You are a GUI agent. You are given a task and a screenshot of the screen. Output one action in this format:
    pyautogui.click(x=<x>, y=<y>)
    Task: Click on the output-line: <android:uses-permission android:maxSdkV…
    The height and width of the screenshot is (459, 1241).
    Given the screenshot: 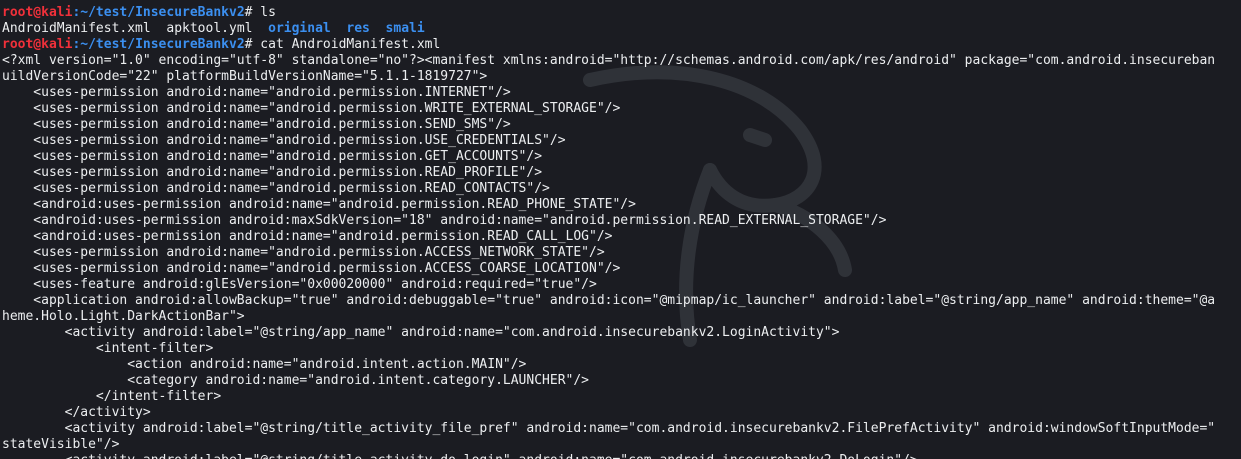 What is the action you would take?
    pyautogui.click(x=444, y=220)
    